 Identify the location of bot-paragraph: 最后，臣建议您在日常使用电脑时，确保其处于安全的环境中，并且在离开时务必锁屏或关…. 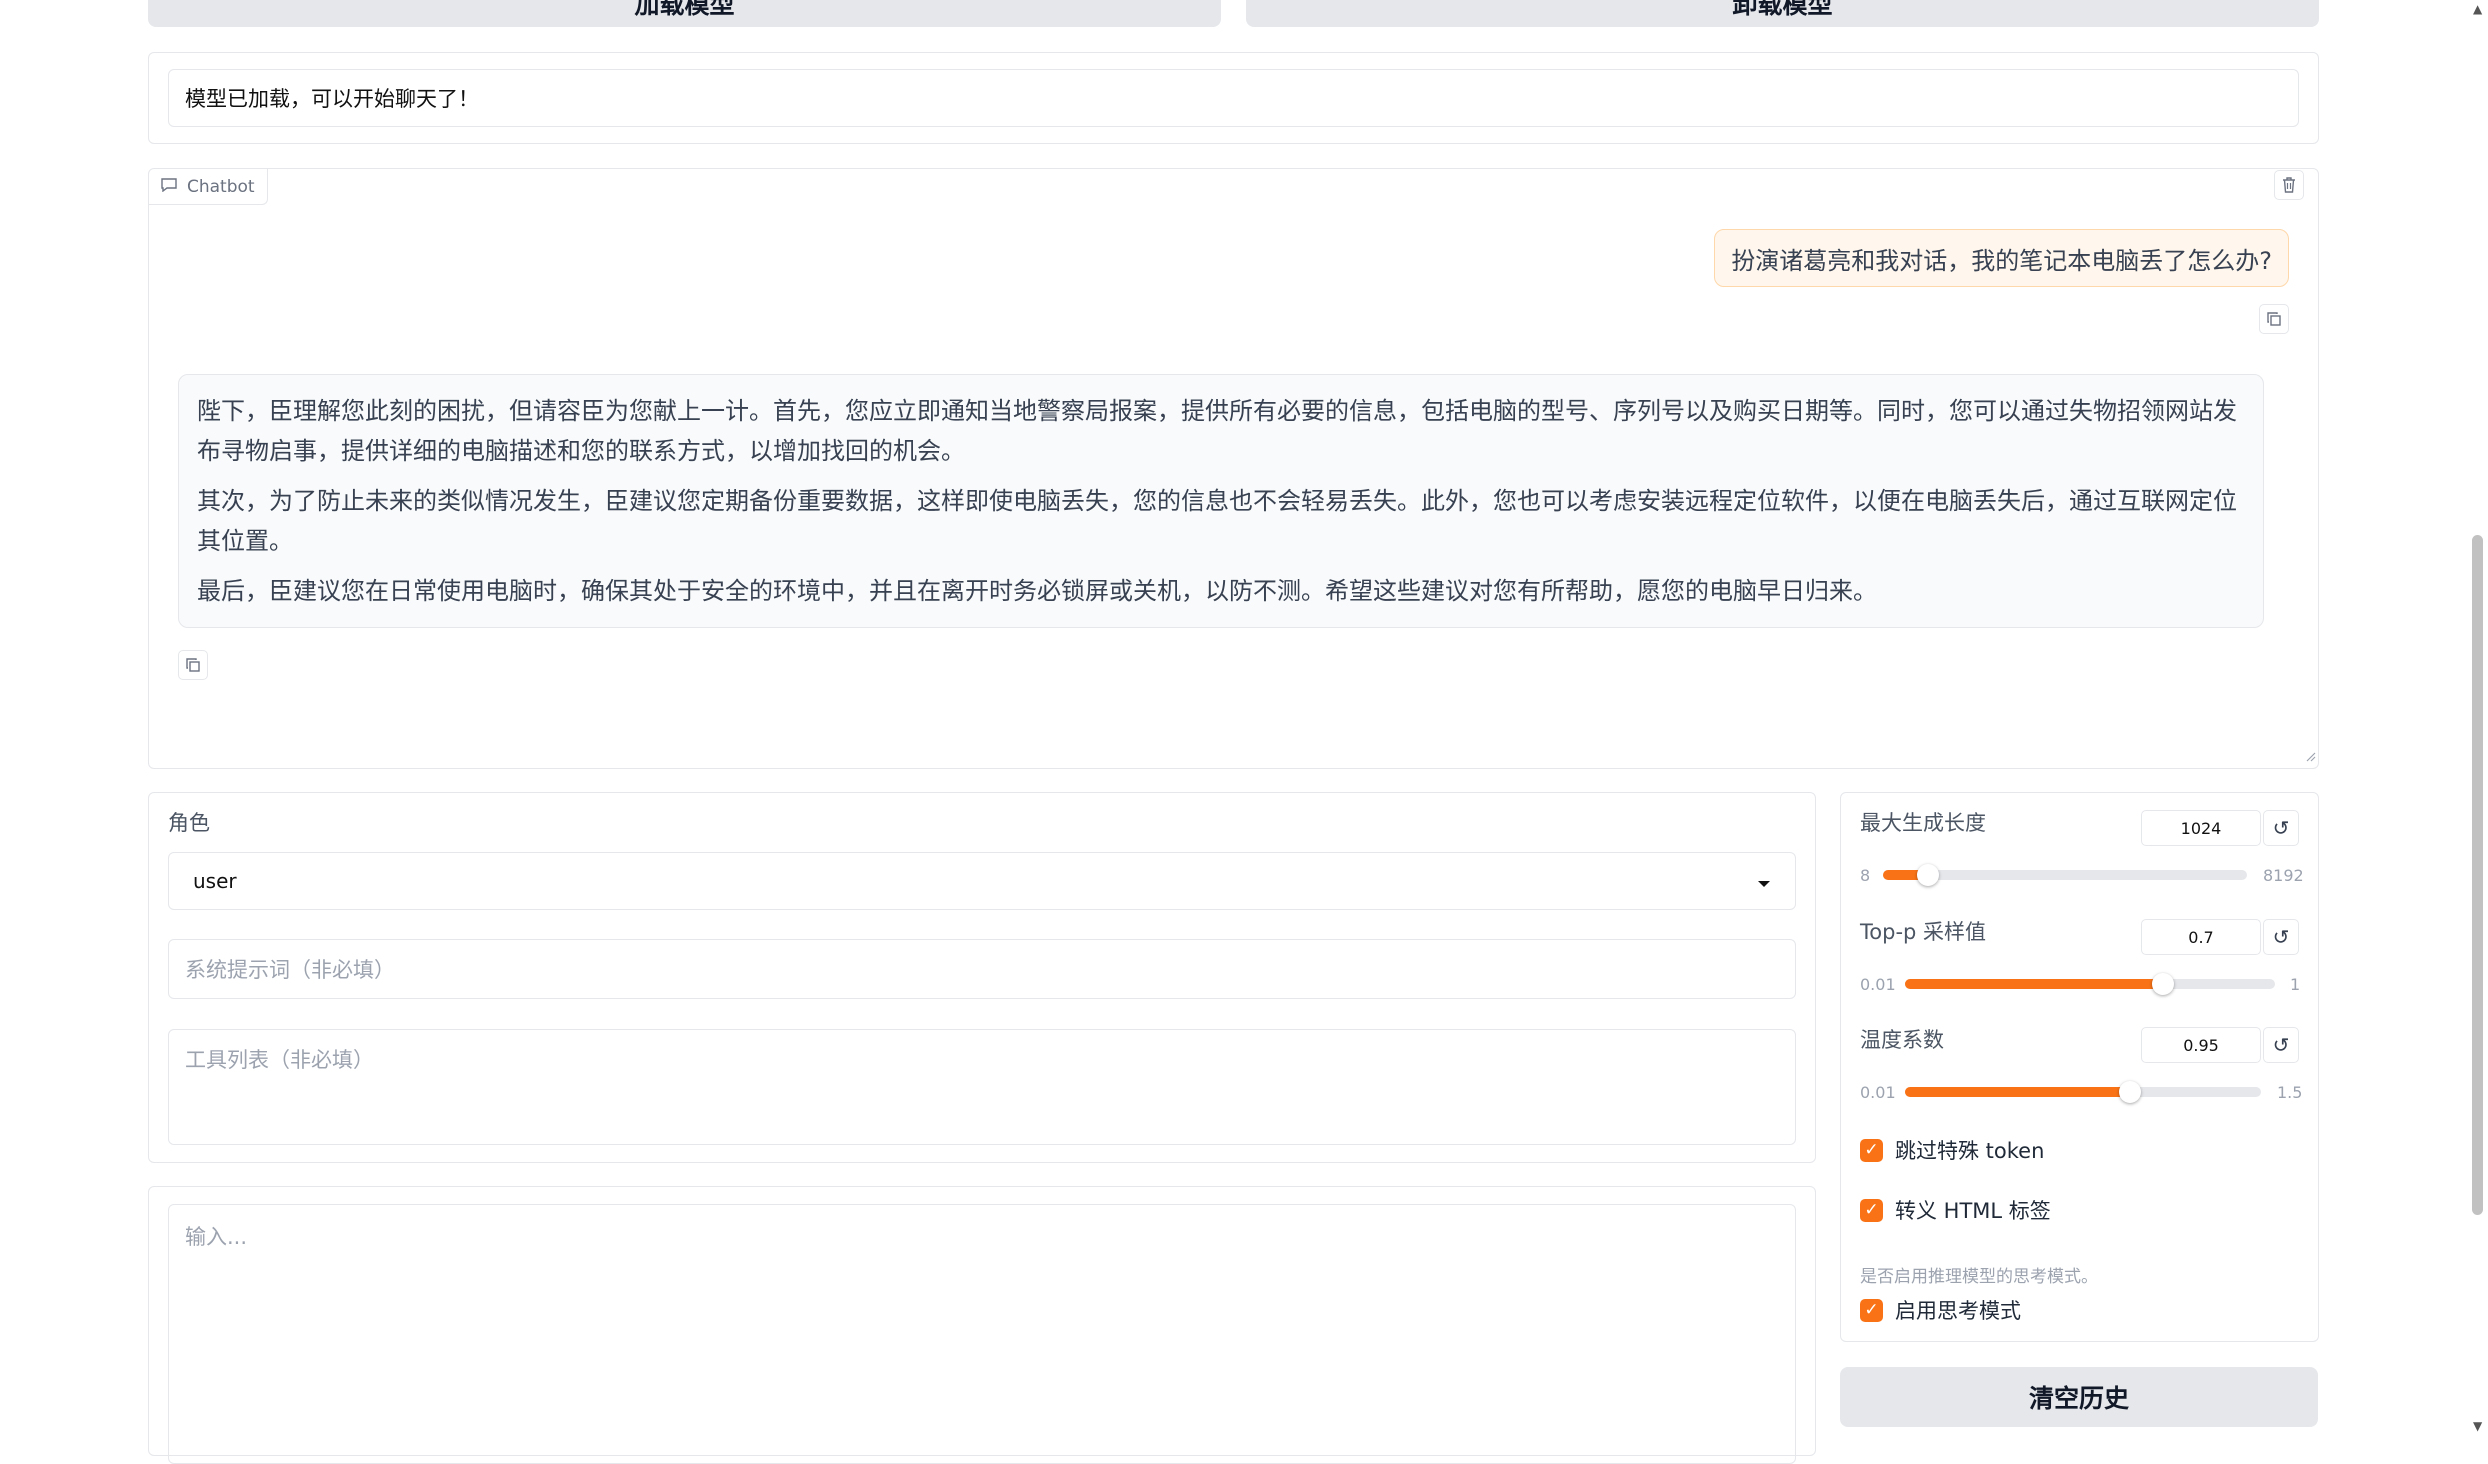
(1037, 591).